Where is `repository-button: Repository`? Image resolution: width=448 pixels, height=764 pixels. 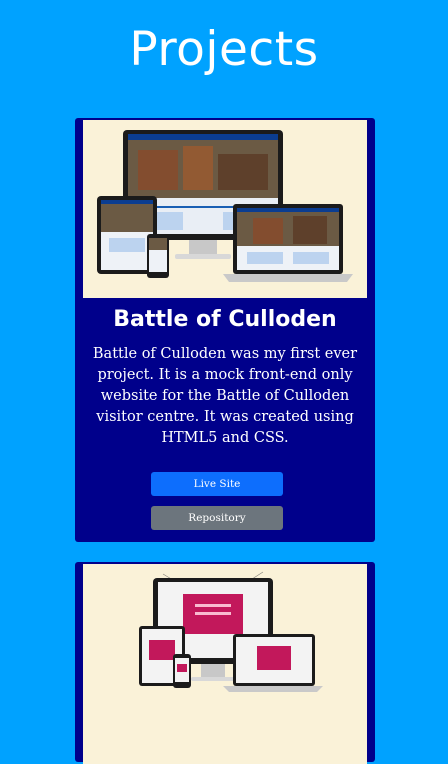
repository-button: Repository is located at coordinates (217, 518).